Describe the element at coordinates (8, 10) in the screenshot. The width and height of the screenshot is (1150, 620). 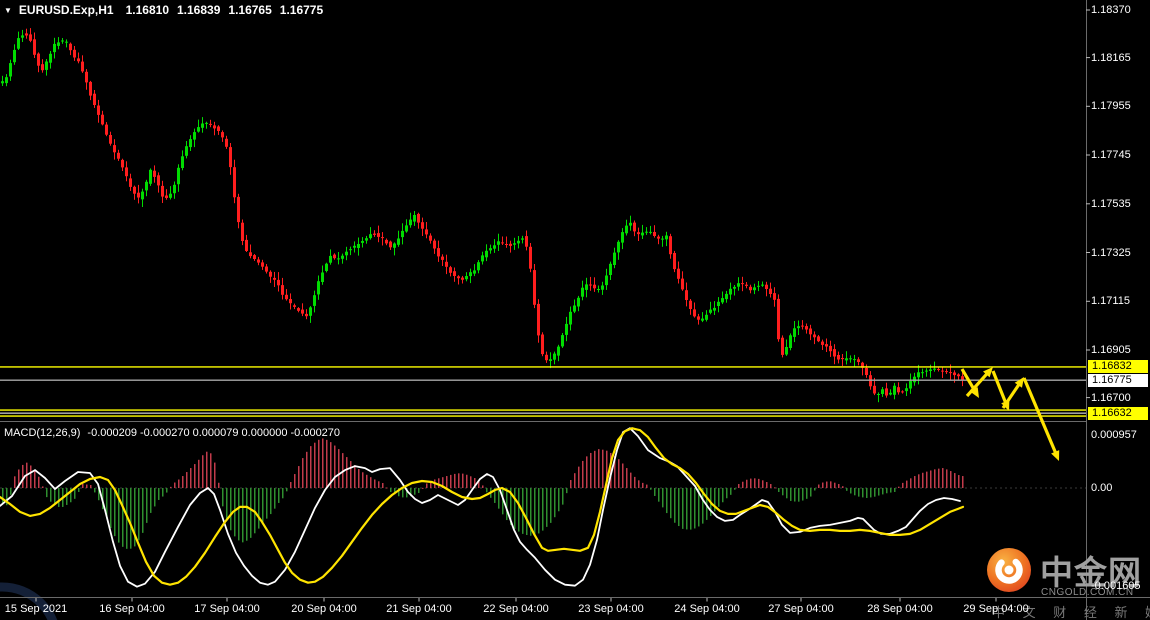
I see `symbol-dropdown-icon: ▼` at that location.